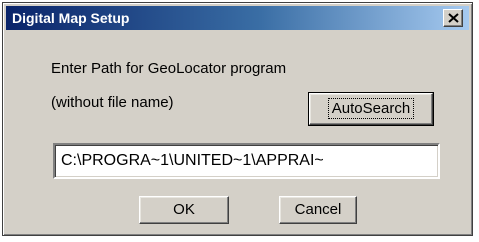  Describe the element at coordinates (112, 102) in the screenshot. I see `path-hint-label: (without file name)` at that location.